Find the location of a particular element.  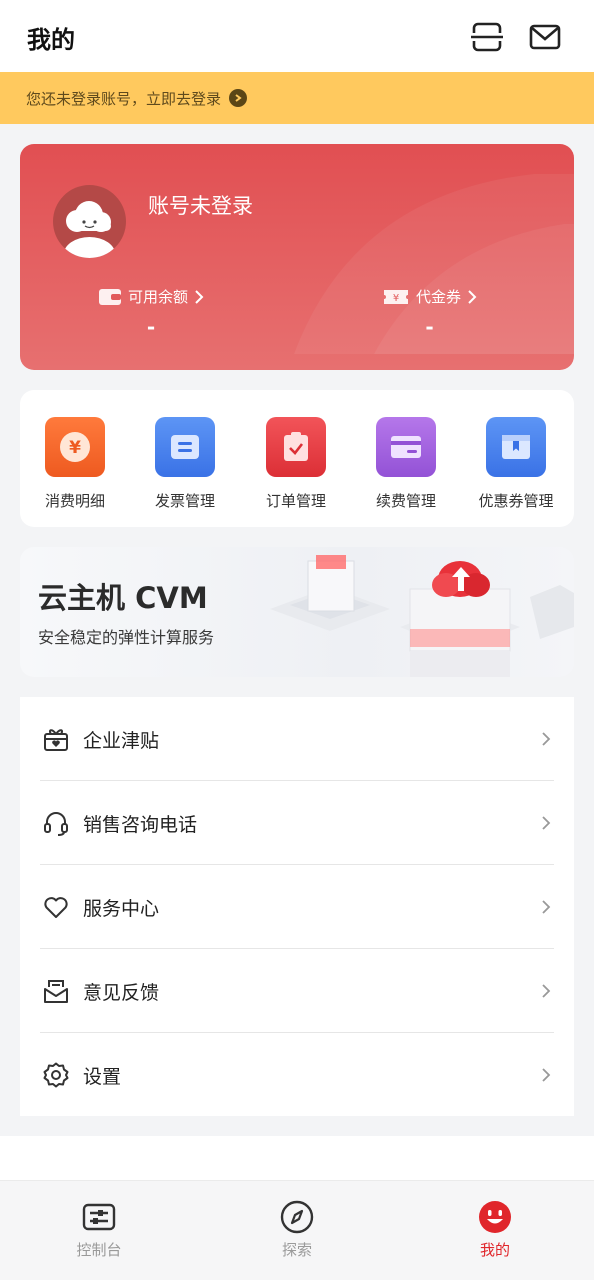

tab-mine: 我的 is located at coordinates (495, 1229).